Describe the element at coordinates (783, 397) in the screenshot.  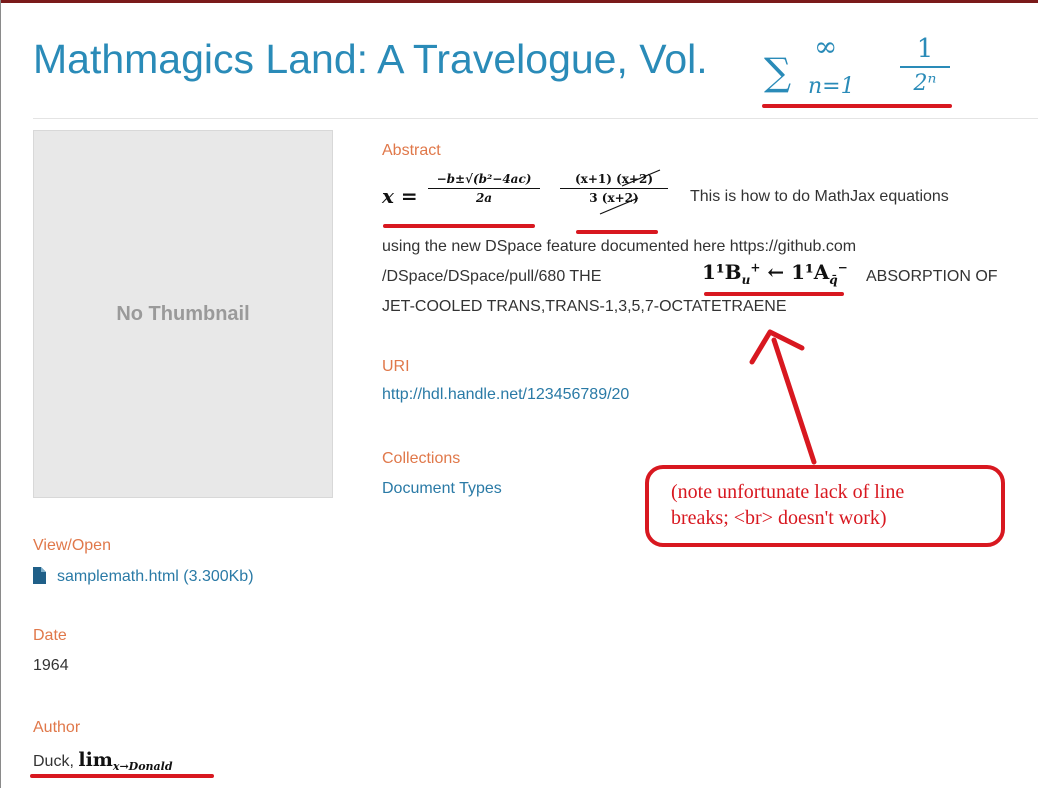
I see `annotation-arrow` at that location.